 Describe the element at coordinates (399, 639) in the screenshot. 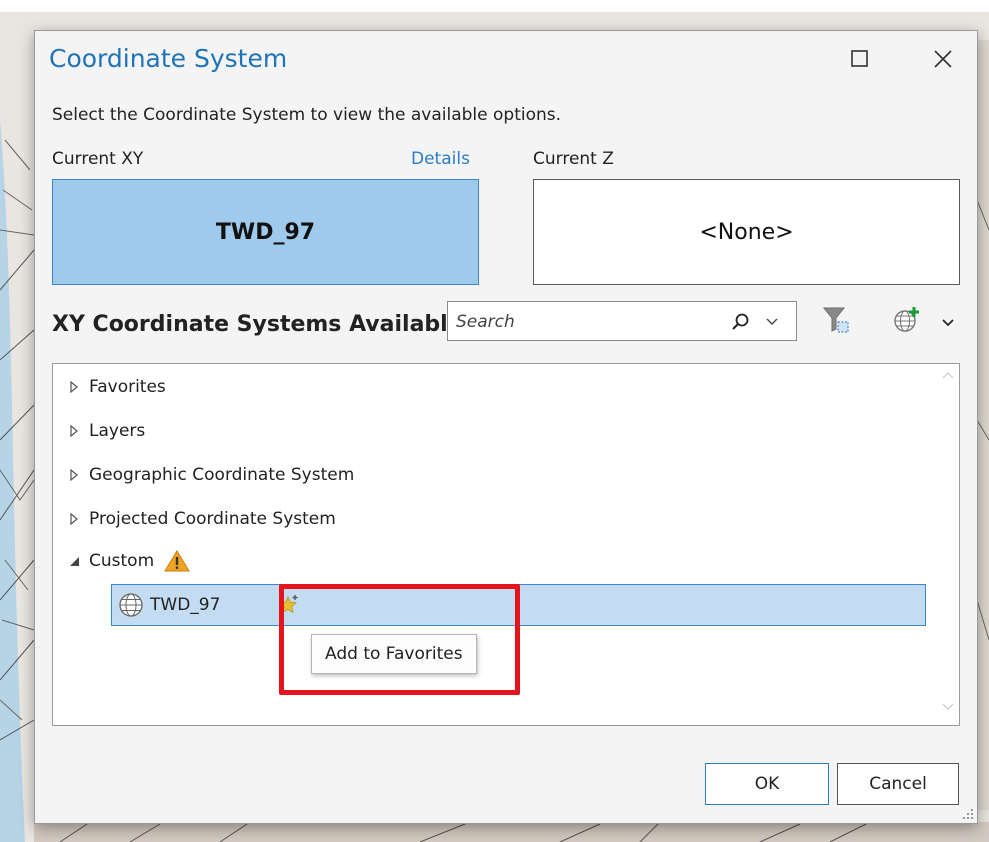

I see `highlight-annotation` at that location.